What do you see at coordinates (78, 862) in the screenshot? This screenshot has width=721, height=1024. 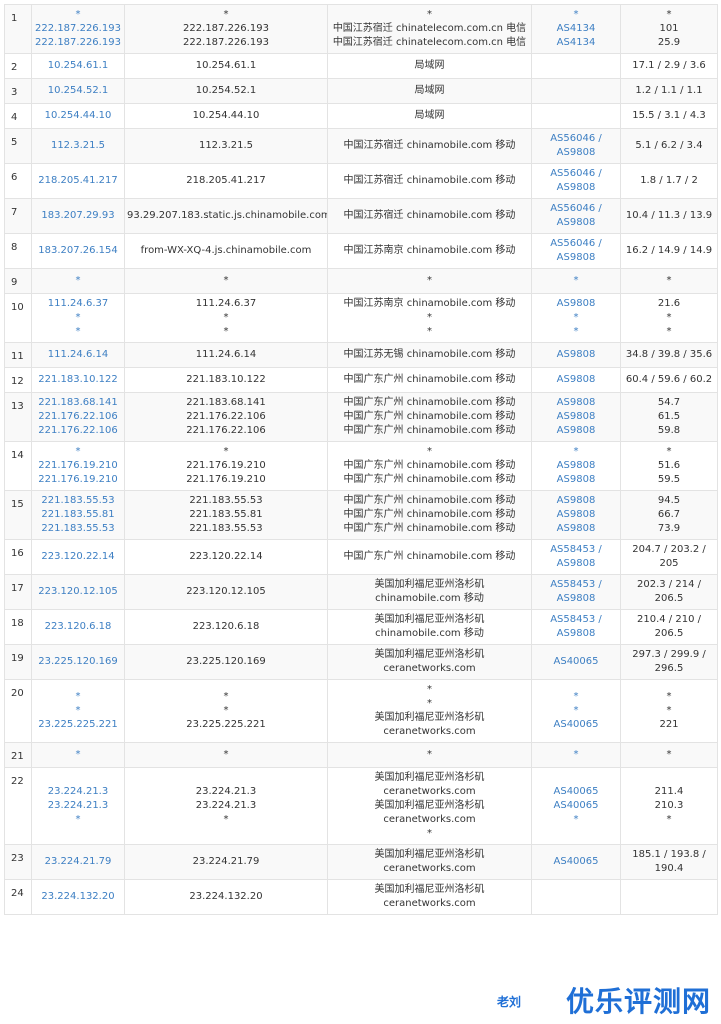 I see `ip-text: 23.224.21.79` at bounding box center [78, 862].